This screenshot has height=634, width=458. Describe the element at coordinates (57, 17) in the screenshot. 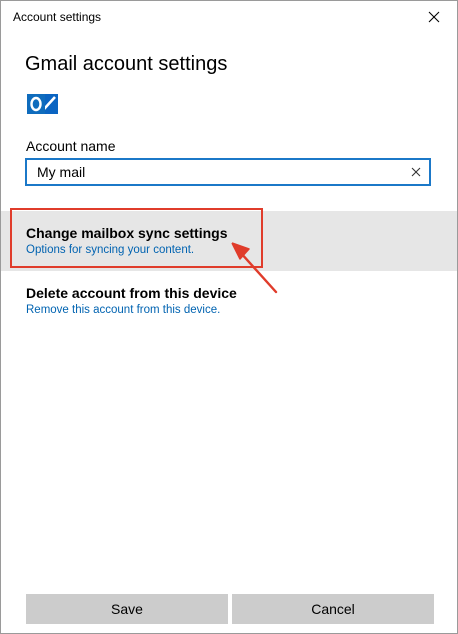

I see `window-title: Account settings` at that location.